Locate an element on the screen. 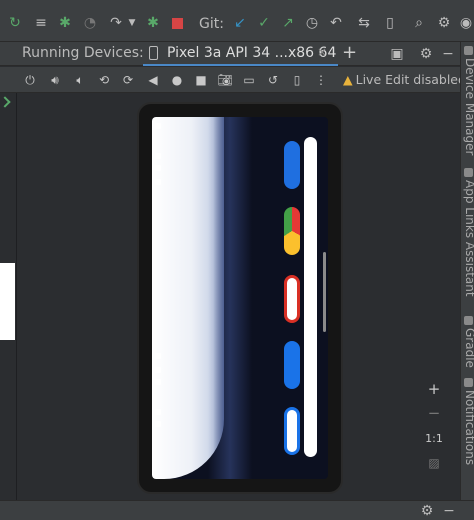 The width and height of the screenshot is (474, 520). search-dock-bar is located at coordinates (310, 297).